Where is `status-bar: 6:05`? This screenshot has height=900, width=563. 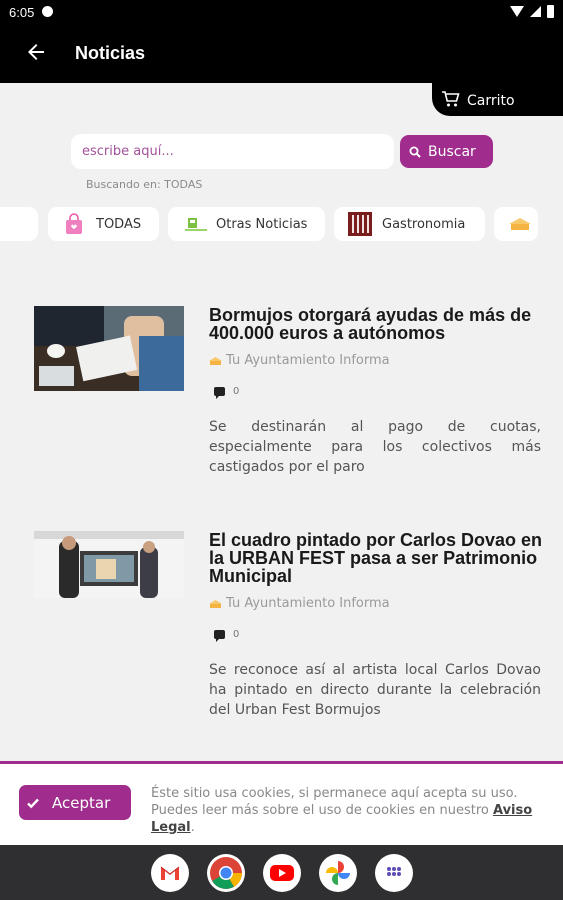 status-bar: 6:05 is located at coordinates (281, 12).